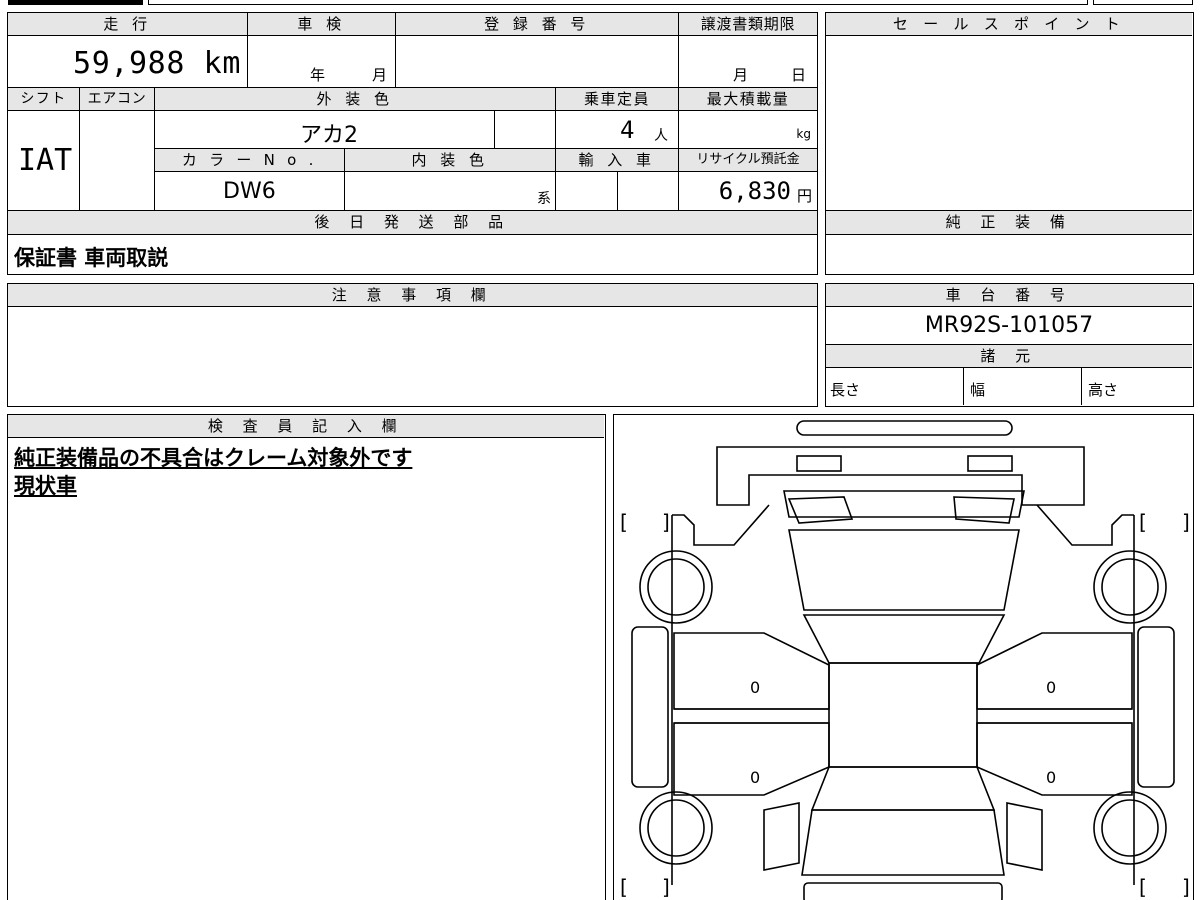 This screenshot has height=900, width=1200. Describe the element at coordinates (676, 587) in the screenshot. I see `wheel-front-left` at that location.